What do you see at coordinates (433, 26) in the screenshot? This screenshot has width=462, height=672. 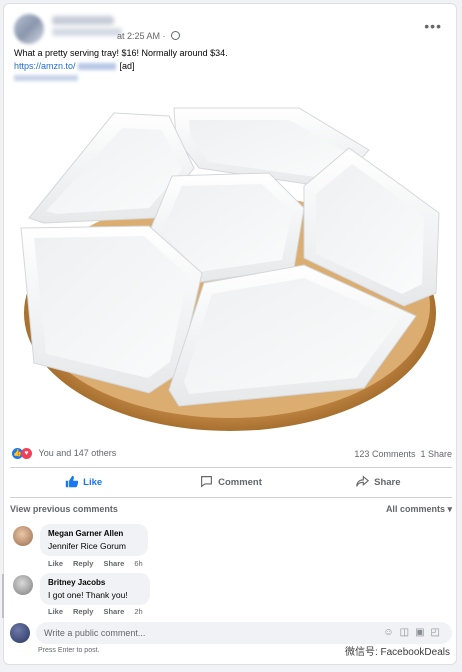 I see `more-icon: •••` at bounding box center [433, 26].